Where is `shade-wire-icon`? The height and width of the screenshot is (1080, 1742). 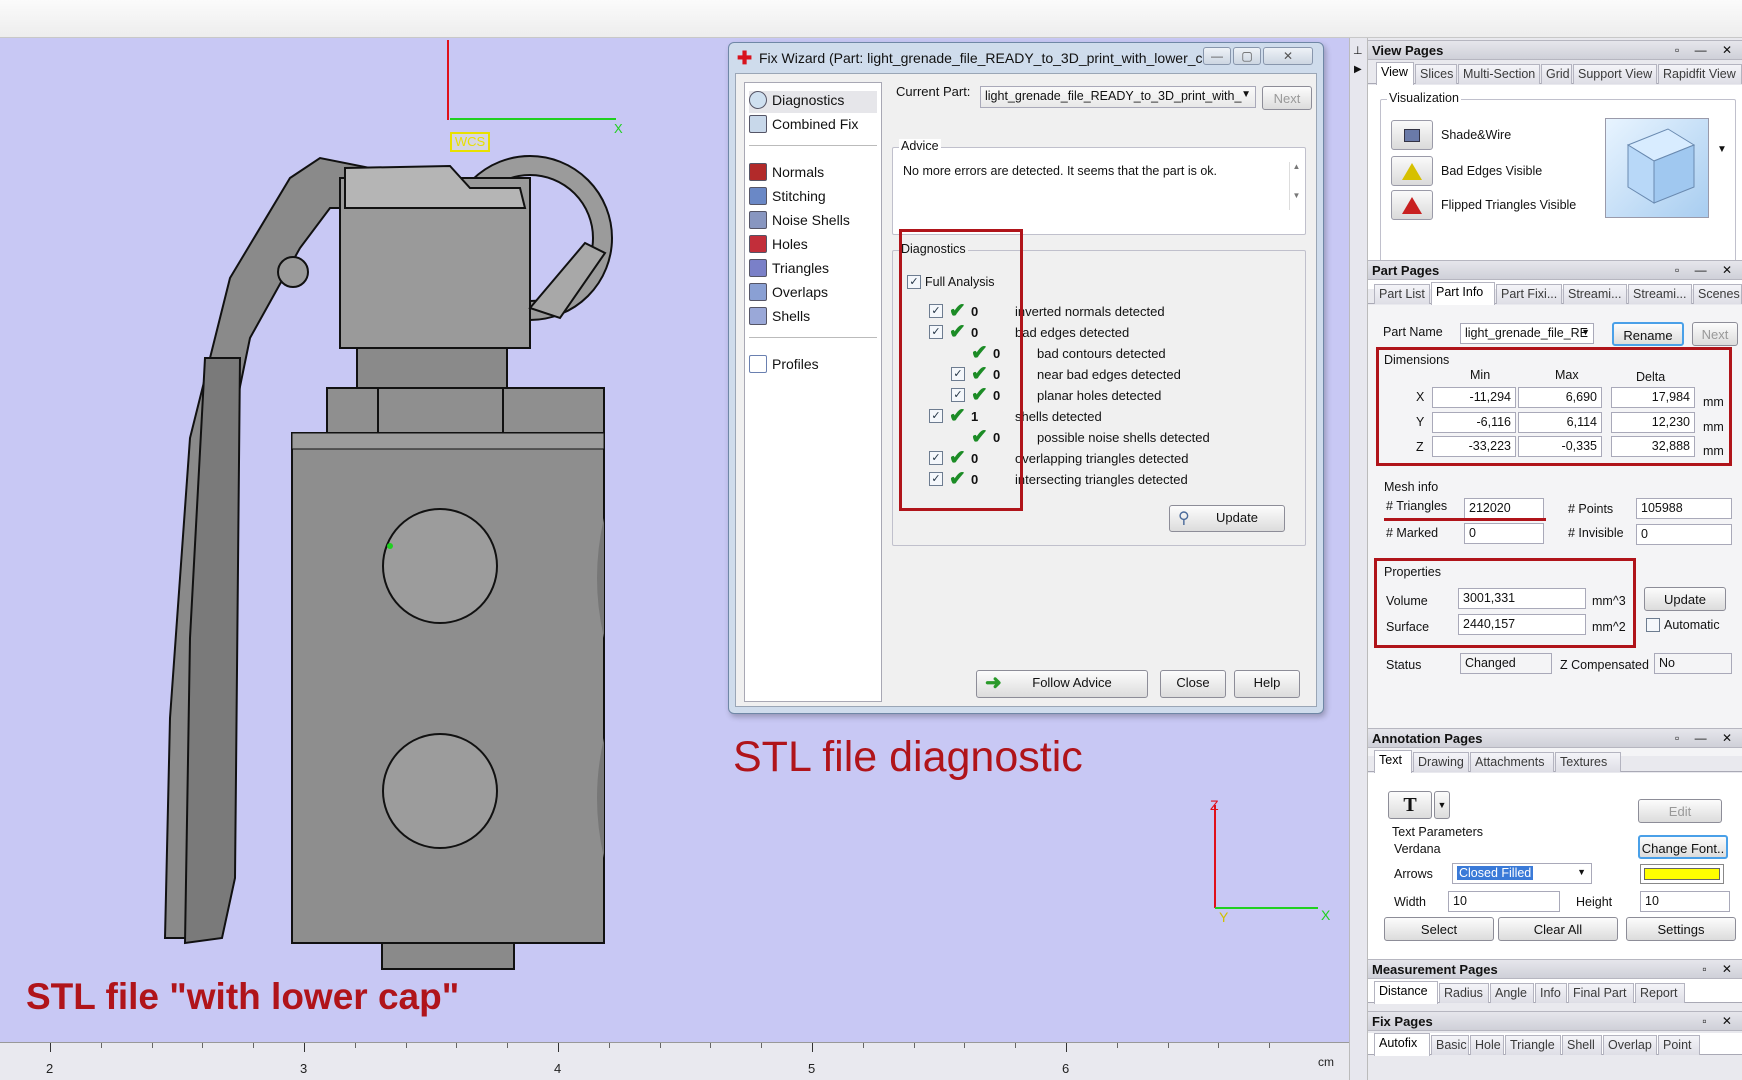
shade-wire-icon is located at coordinates (1412, 135).